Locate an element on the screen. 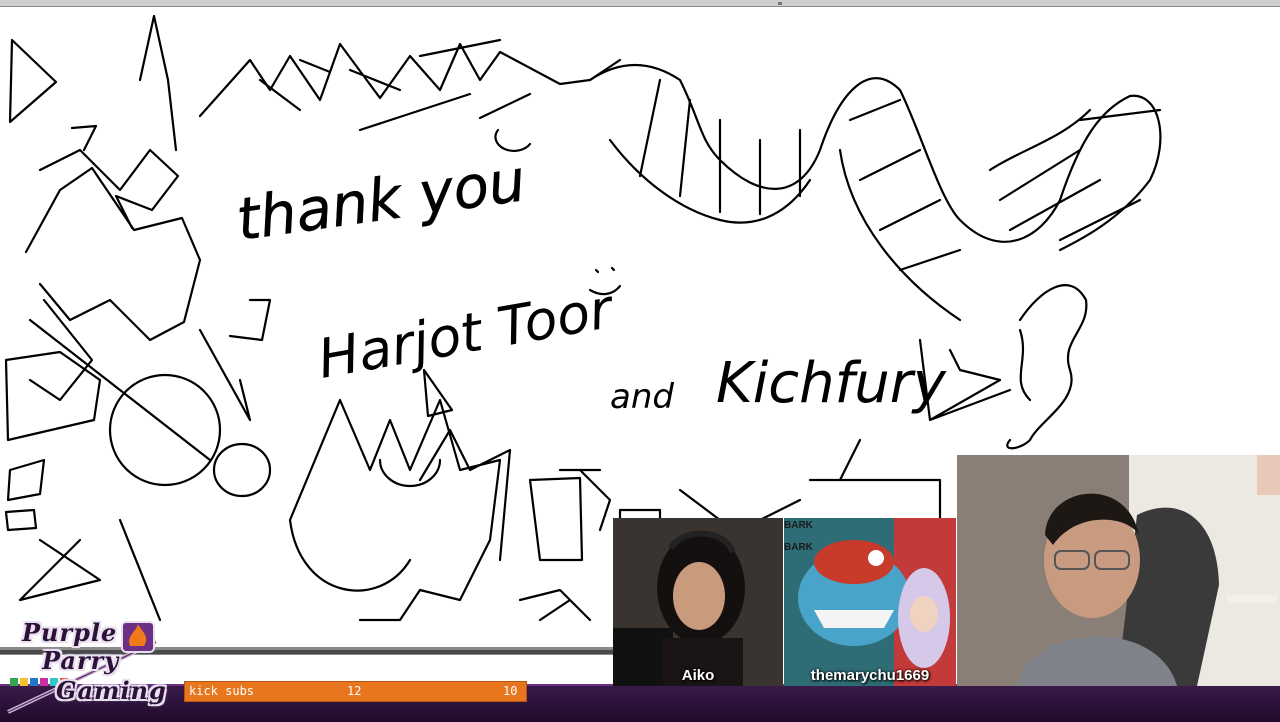 This screenshot has width=1280, height=722. kick-subs-goal-bar: kick subs 12 10 is located at coordinates (355, 691).